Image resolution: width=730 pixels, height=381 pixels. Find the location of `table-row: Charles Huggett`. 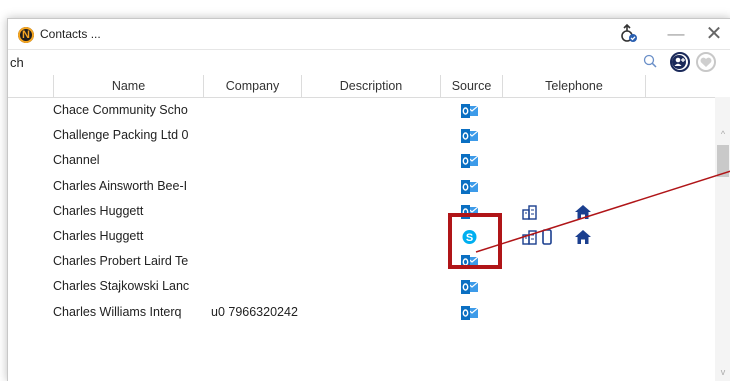

table-row: Charles Huggett is located at coordinates (358, 212).